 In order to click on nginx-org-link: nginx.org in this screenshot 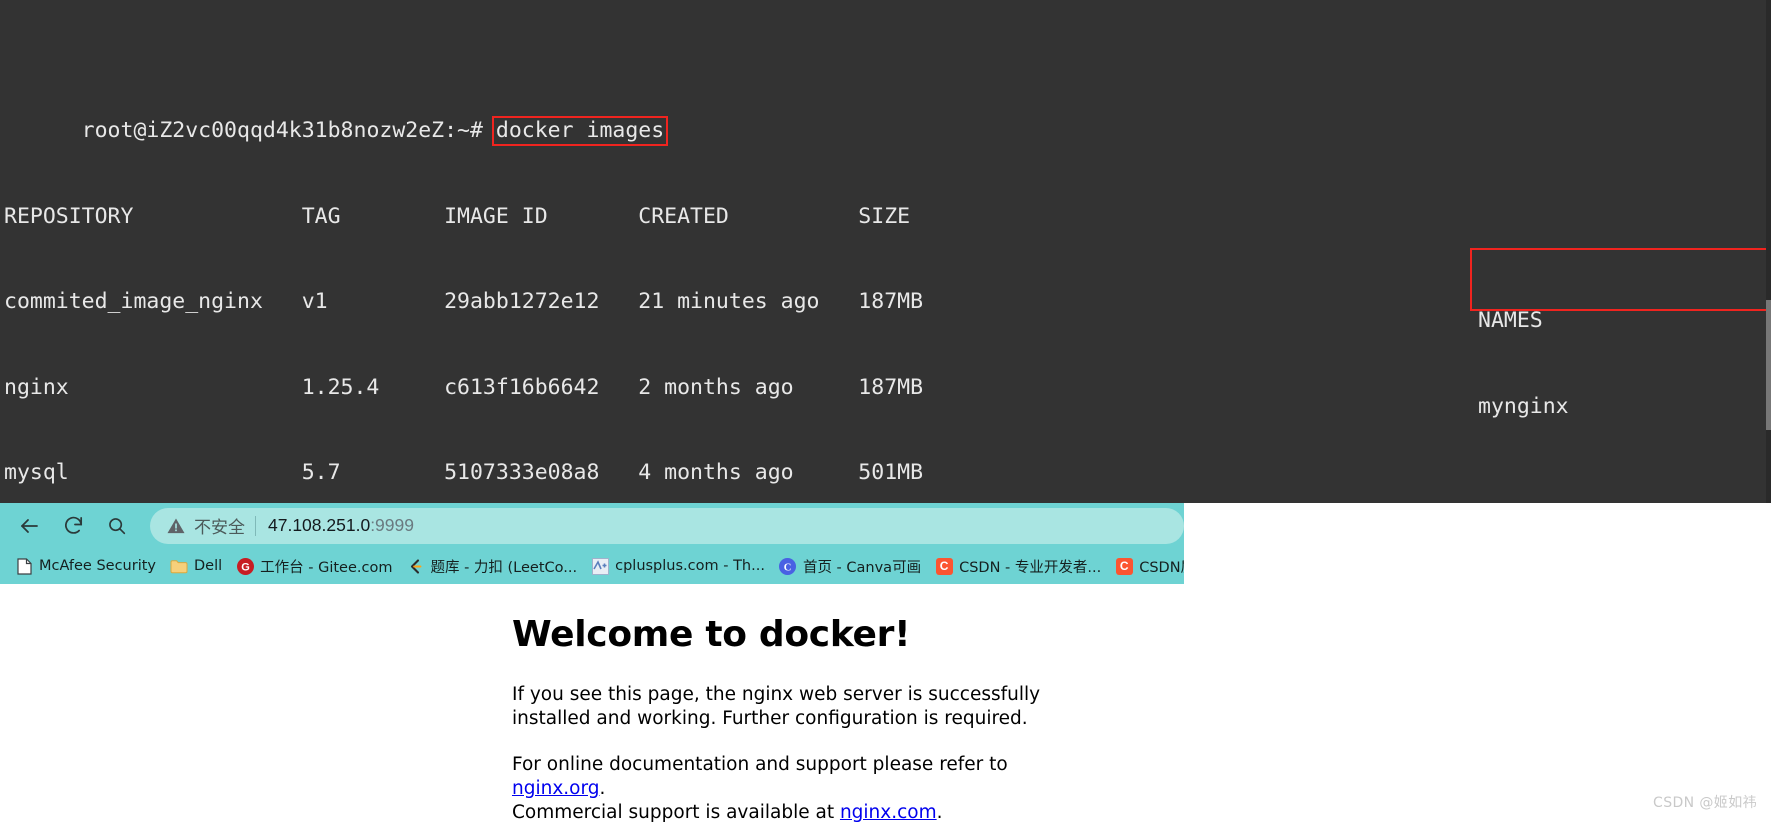, I will do `click(556, 788)`.